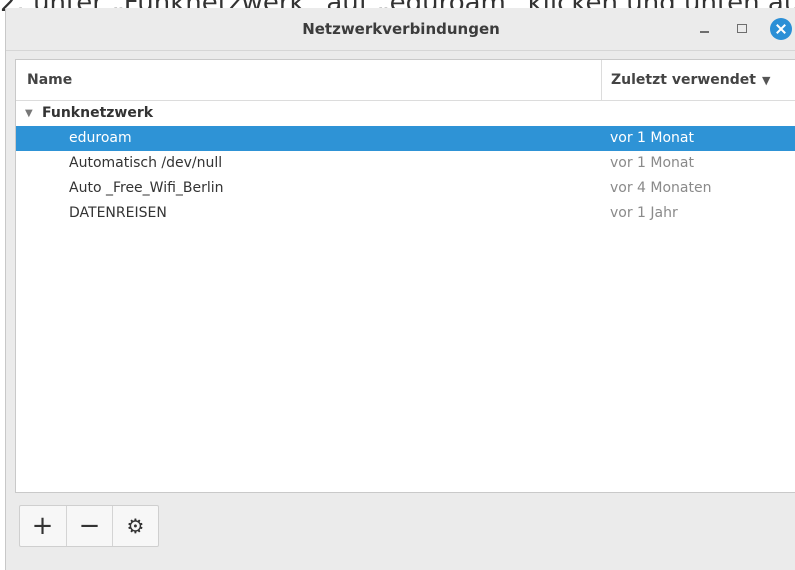  What do you see at coordinates (98, 113) in the screenshot?
I see `group-label: Funknetzwerk` at bounding box center [98, 113].